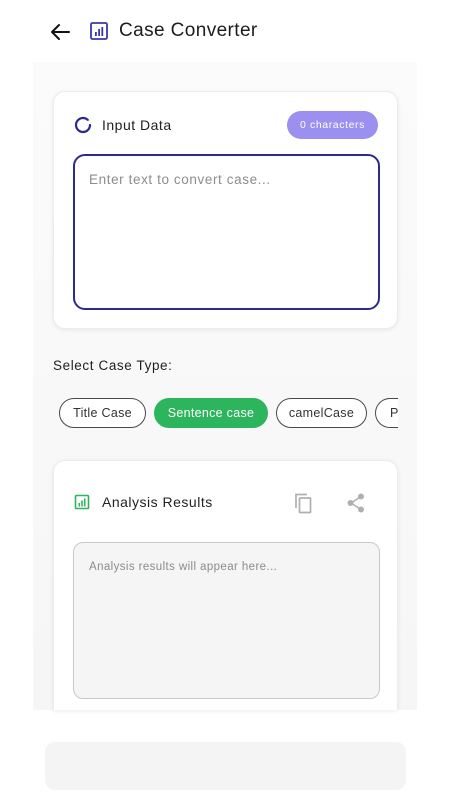 This screenshot has width=450, height=800. I want to click on input-card-title: Input Data, so click(137, 125).